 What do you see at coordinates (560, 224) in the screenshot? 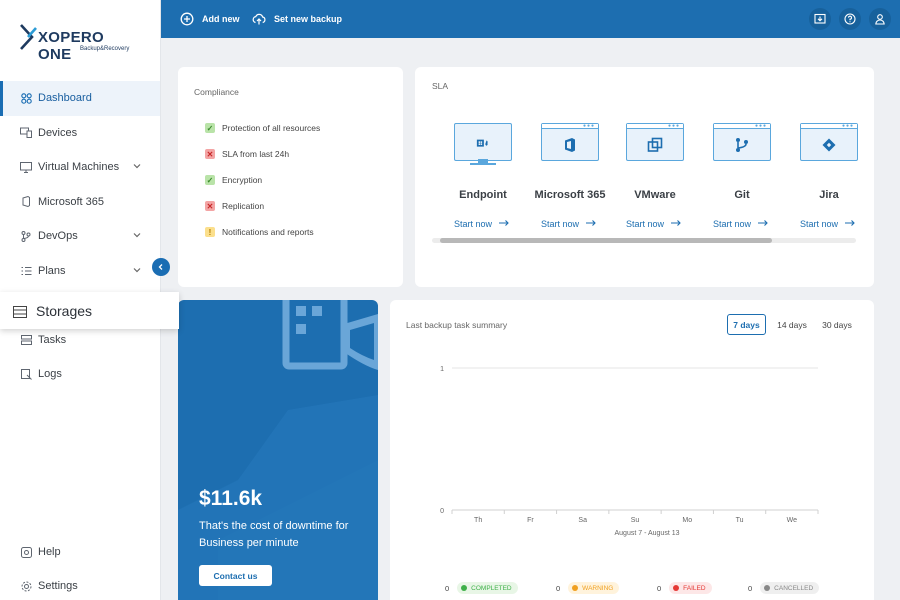
I see `start-now-label: Start now` at bounding box center [560, 224].